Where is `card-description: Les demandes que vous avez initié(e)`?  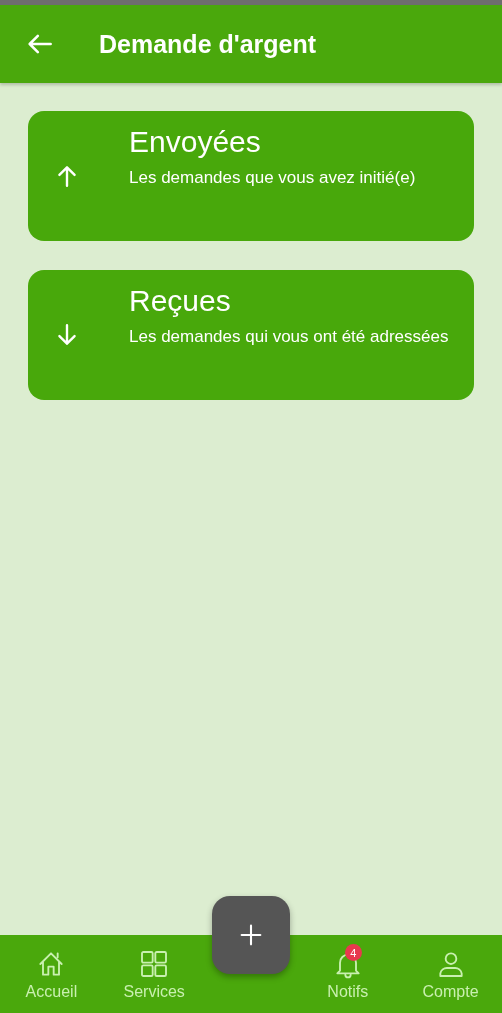 card-description: Les demandes que vous avez initié(e) is located at coordinates (273, 178).